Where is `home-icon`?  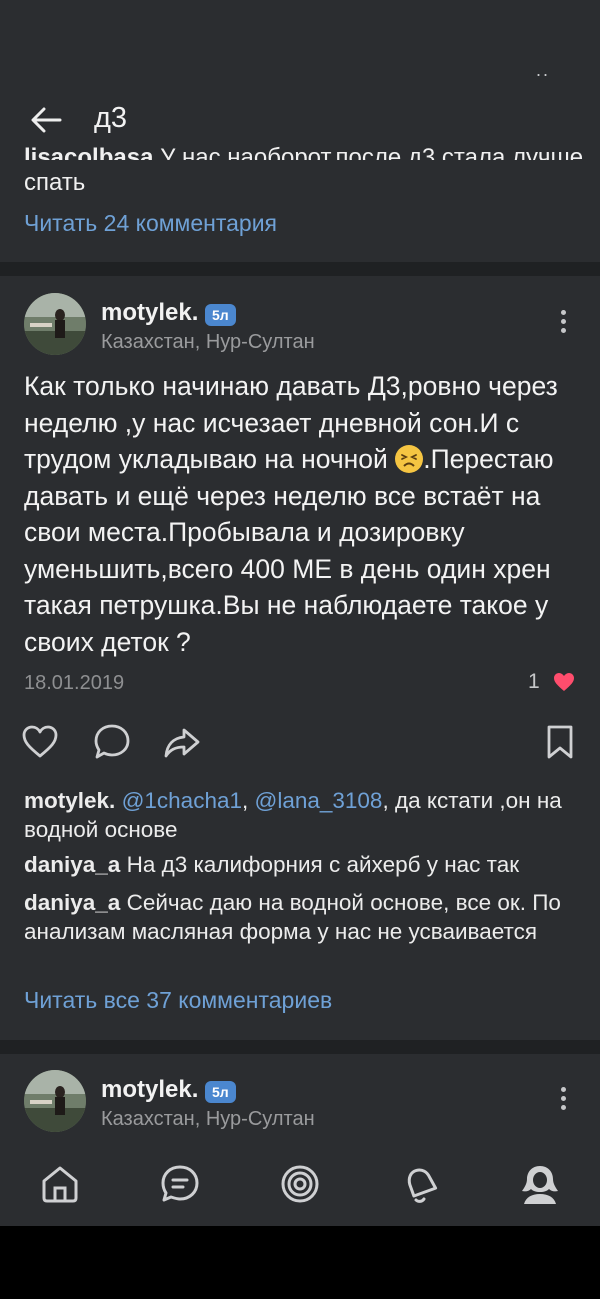 home-icon is located at coordinates (60, 1184).